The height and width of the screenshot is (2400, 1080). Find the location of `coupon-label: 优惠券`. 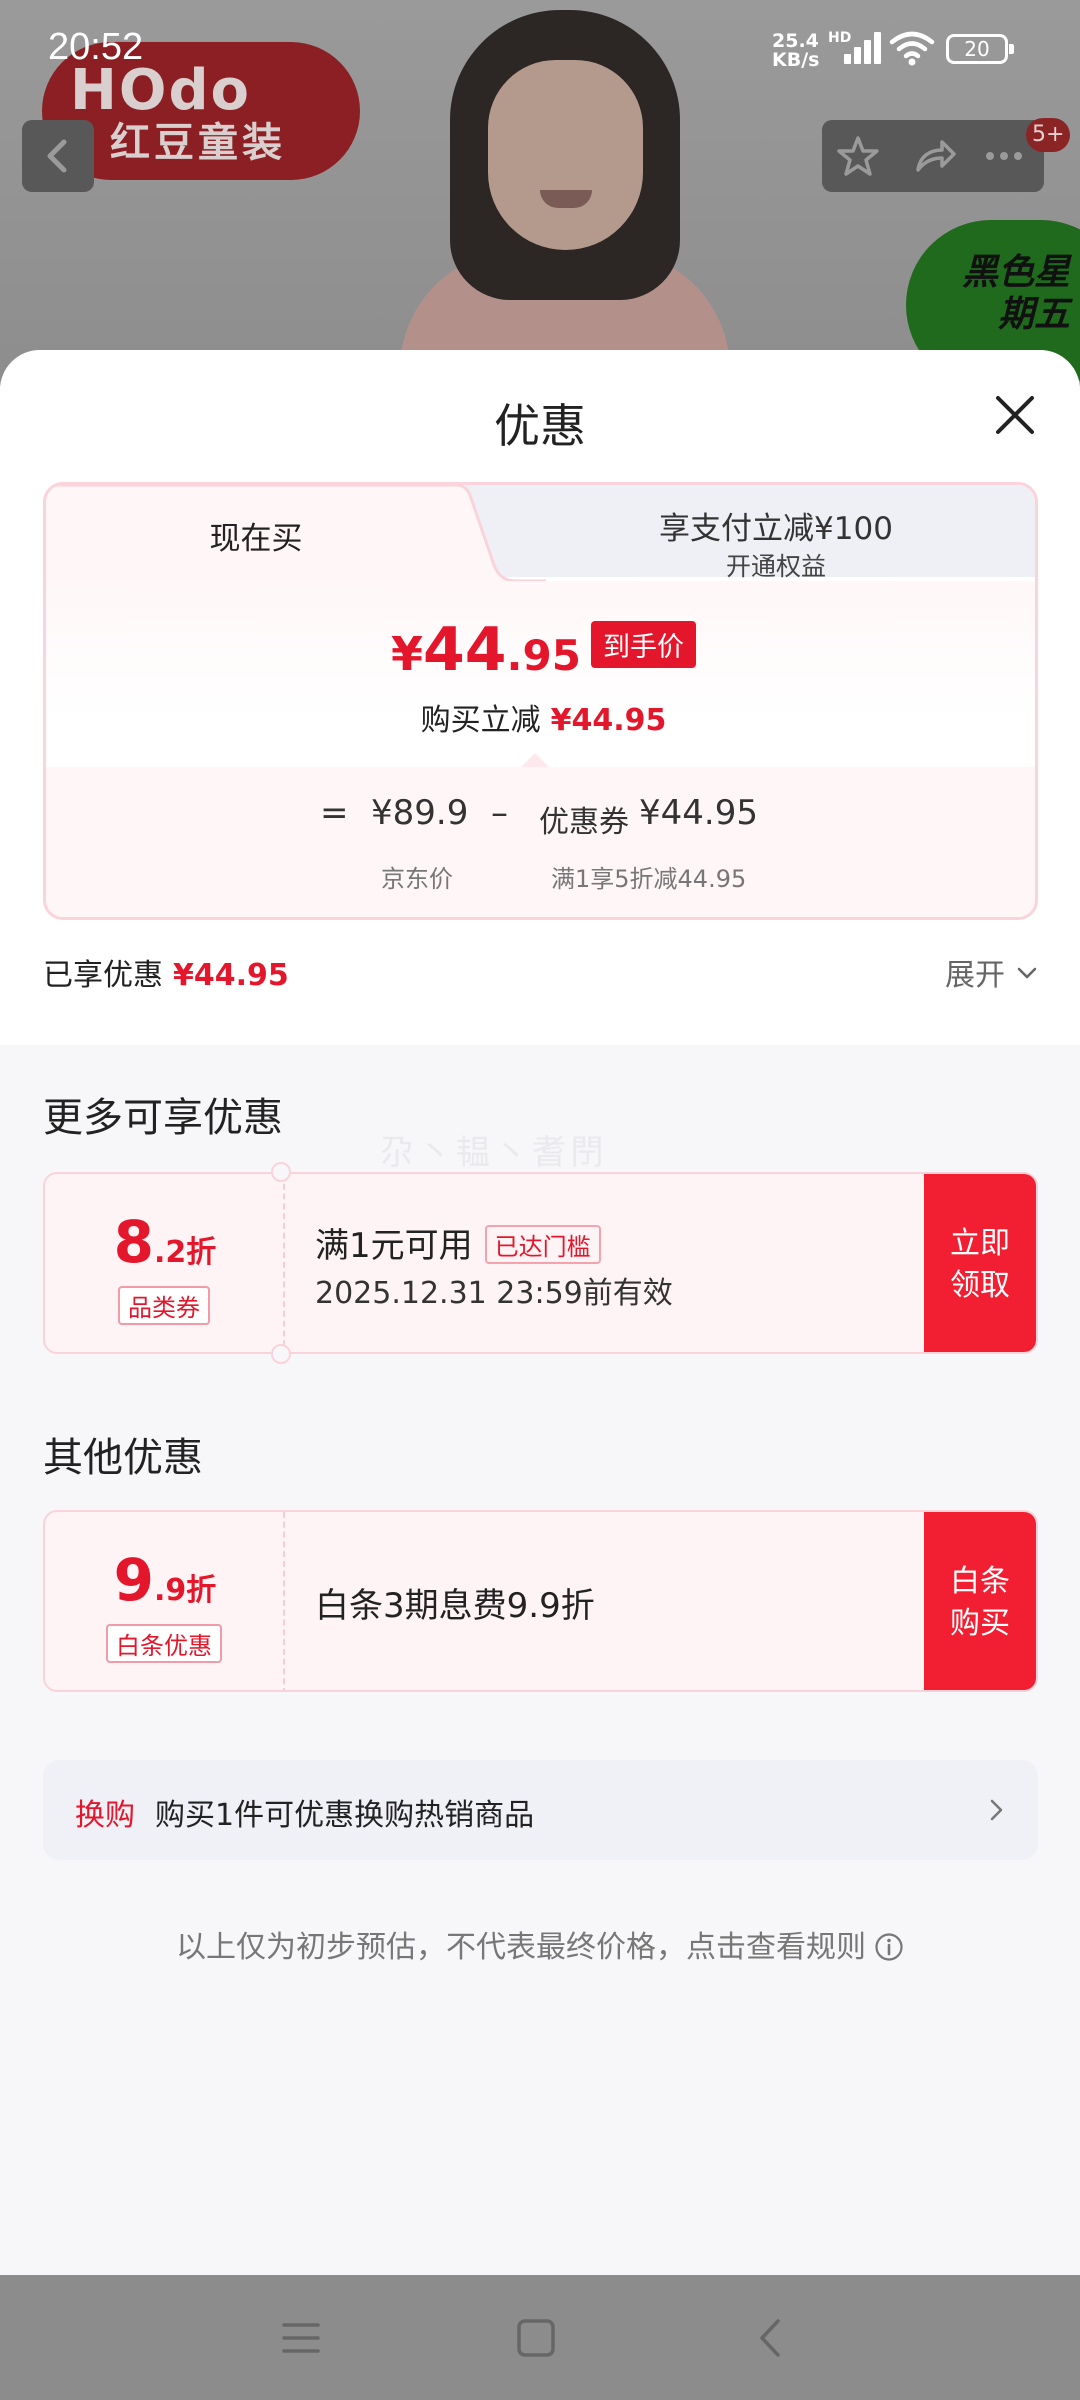

coupon-label: 优惠券 is located at coordinates (584, 822).